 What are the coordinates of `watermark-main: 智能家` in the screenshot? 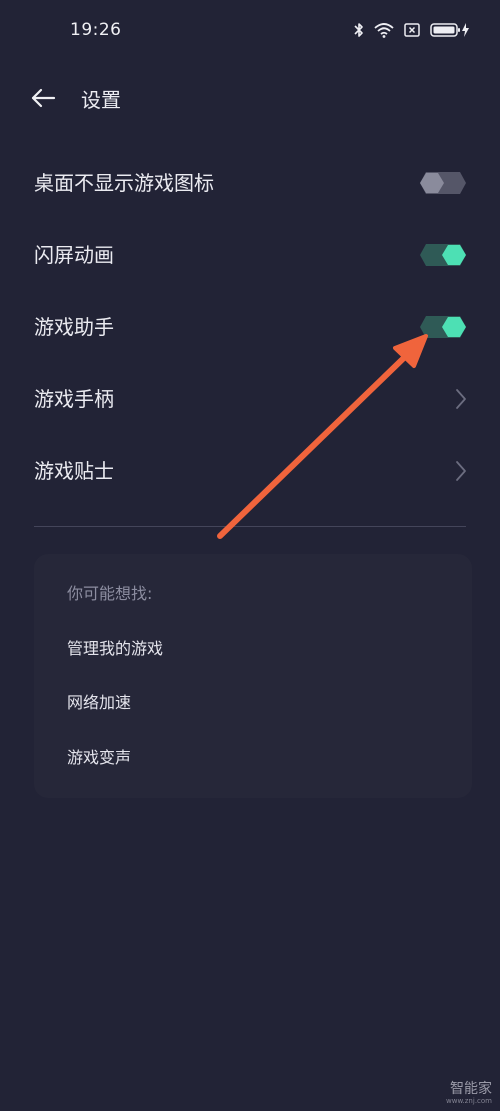 It's located at (471, 1089).